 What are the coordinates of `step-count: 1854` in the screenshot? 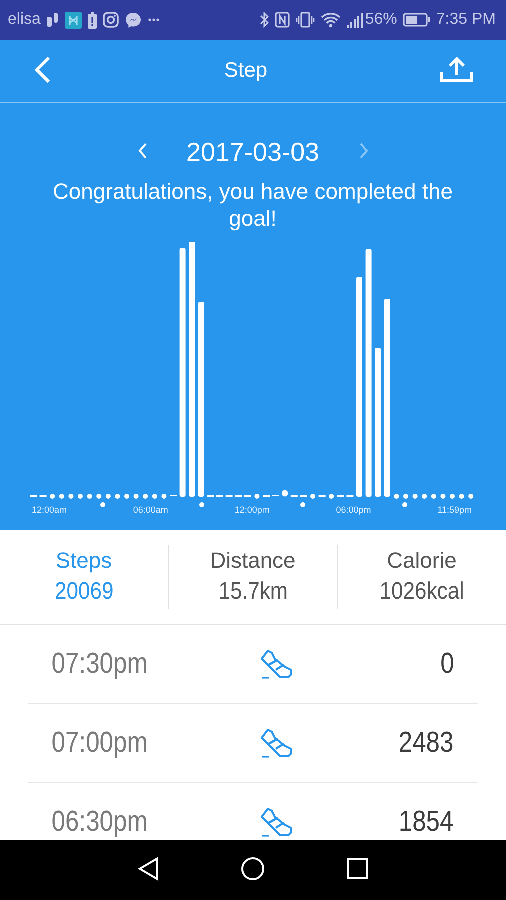 It's located at (427, 822).